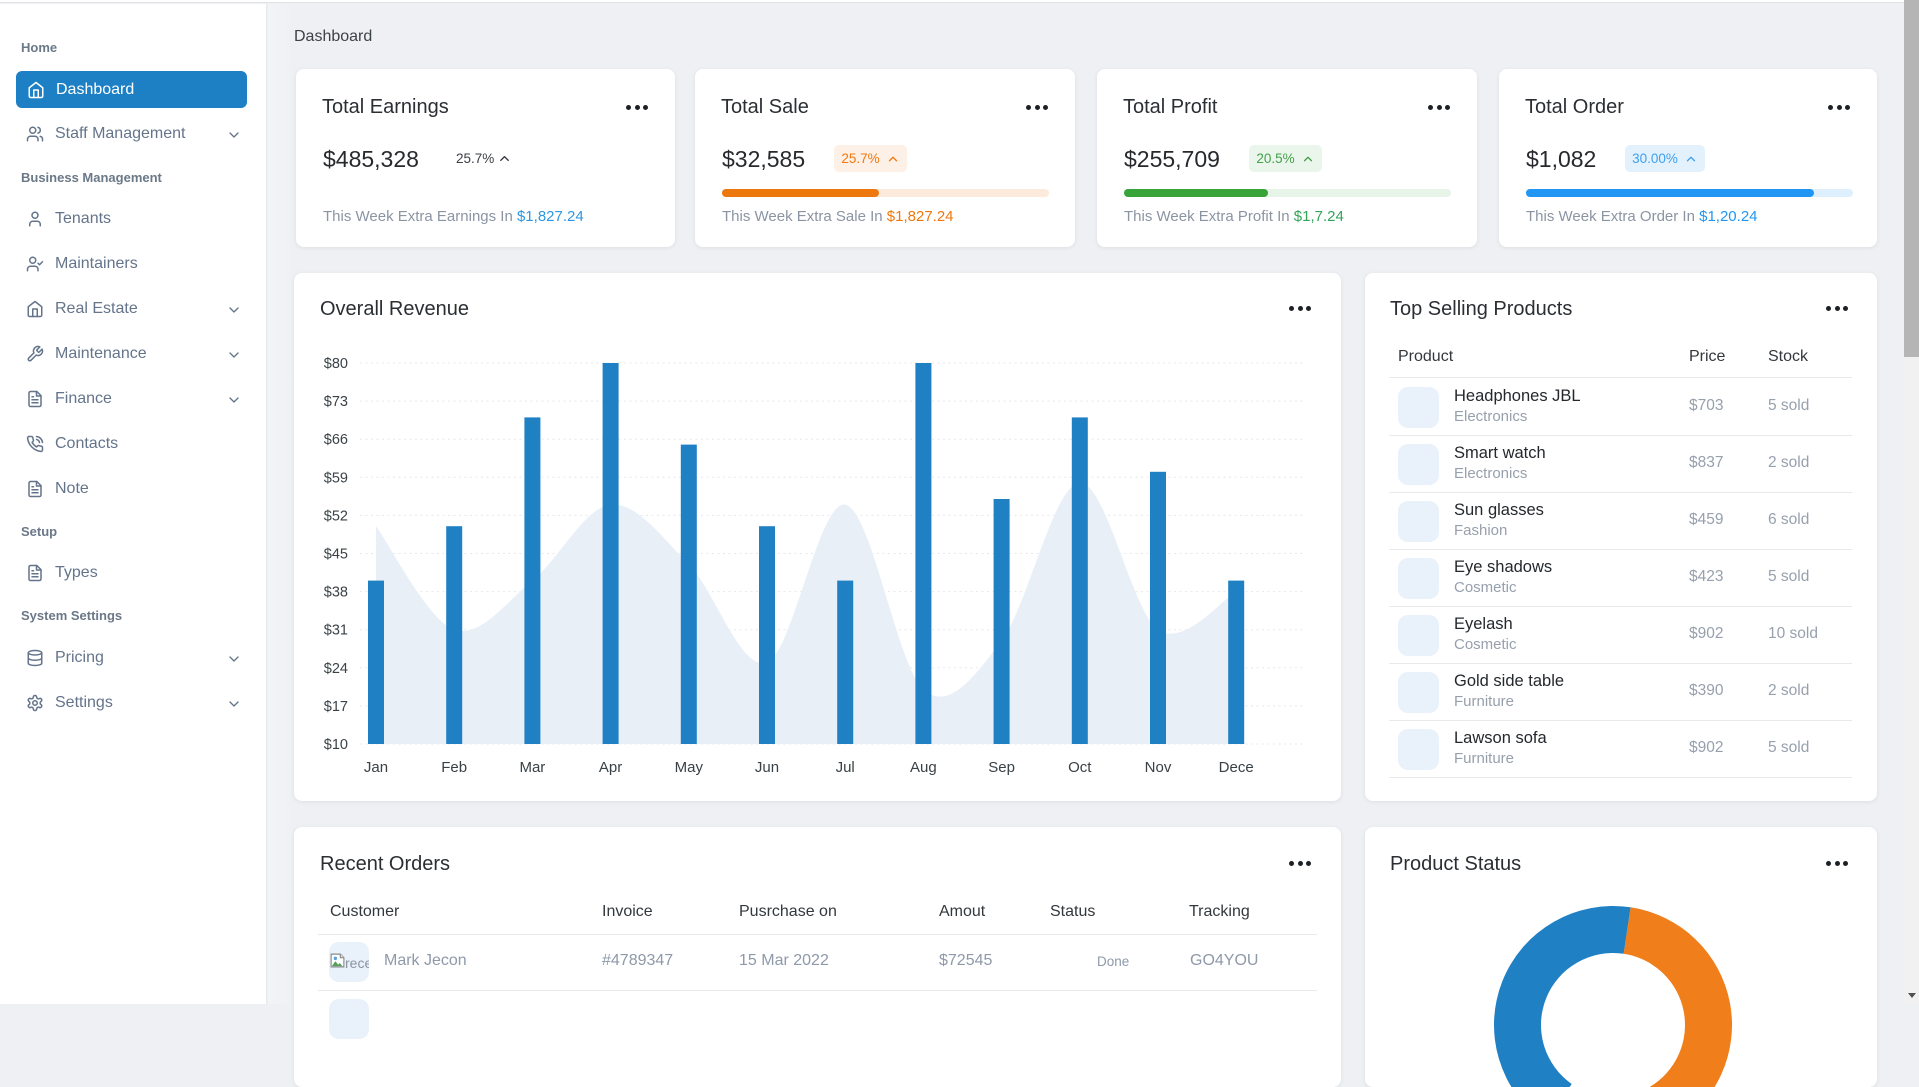 Image resolution: width=1919 pixels, height=1087 pixels. Describe the element at coordinates (336, 440) in the screenshot. I see `svg-text: $66` at that location.